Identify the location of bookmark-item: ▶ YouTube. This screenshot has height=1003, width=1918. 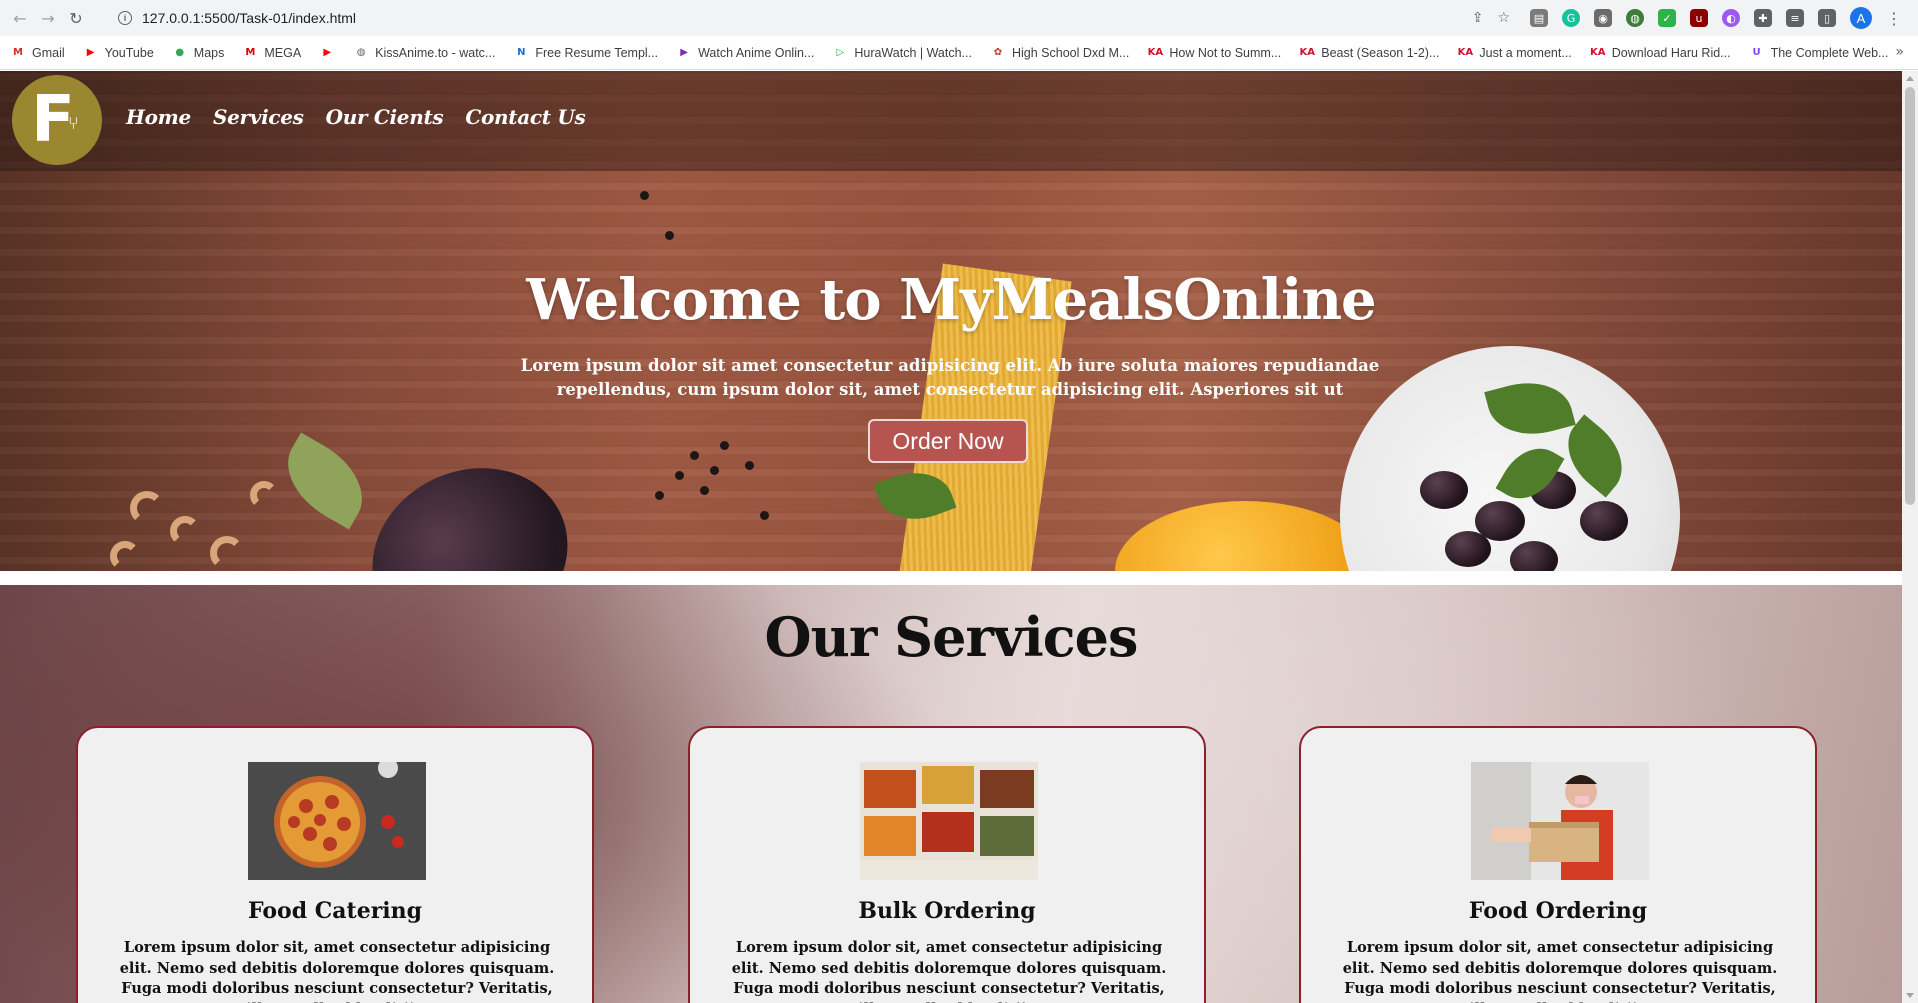
(118, 53).